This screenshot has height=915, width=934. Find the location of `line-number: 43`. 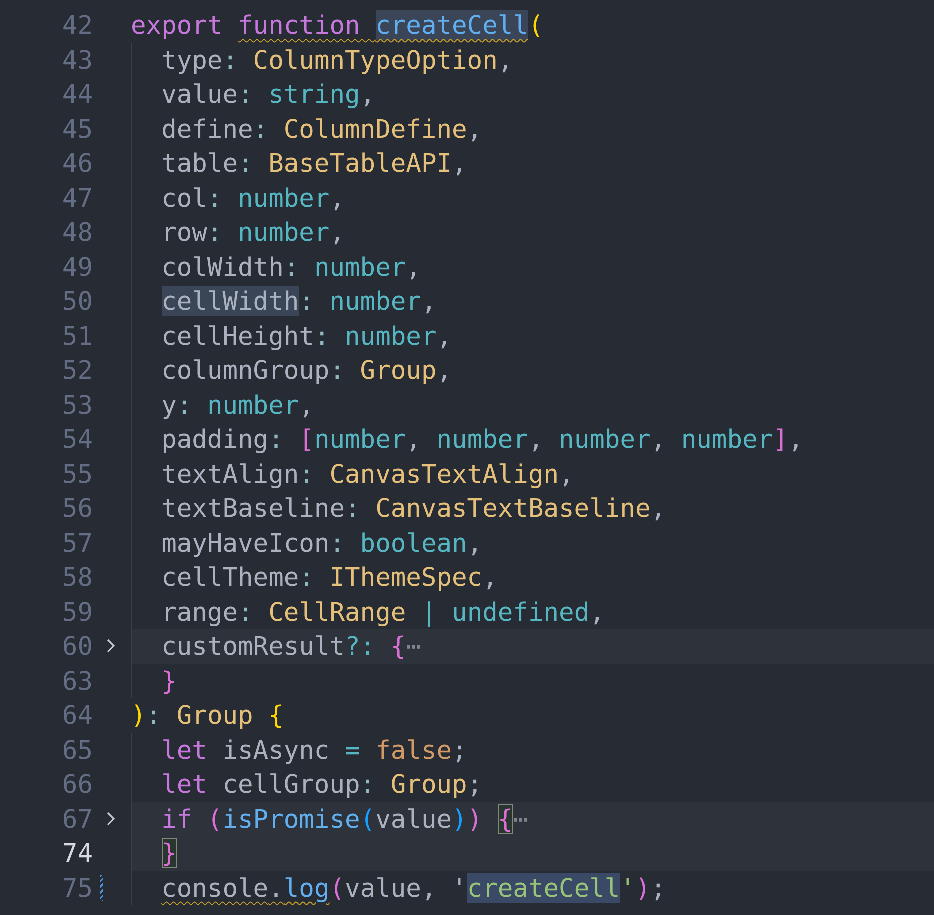

line-number: 43 is located at coordinates (77, 59).